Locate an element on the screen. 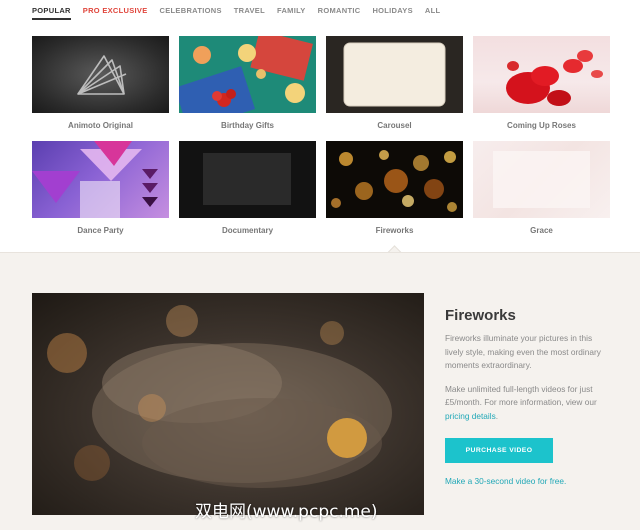 This screenshot has width=640, height=530. style-card-coming-up-roses: Coming Up Roses is located at coordinates (541, 83).